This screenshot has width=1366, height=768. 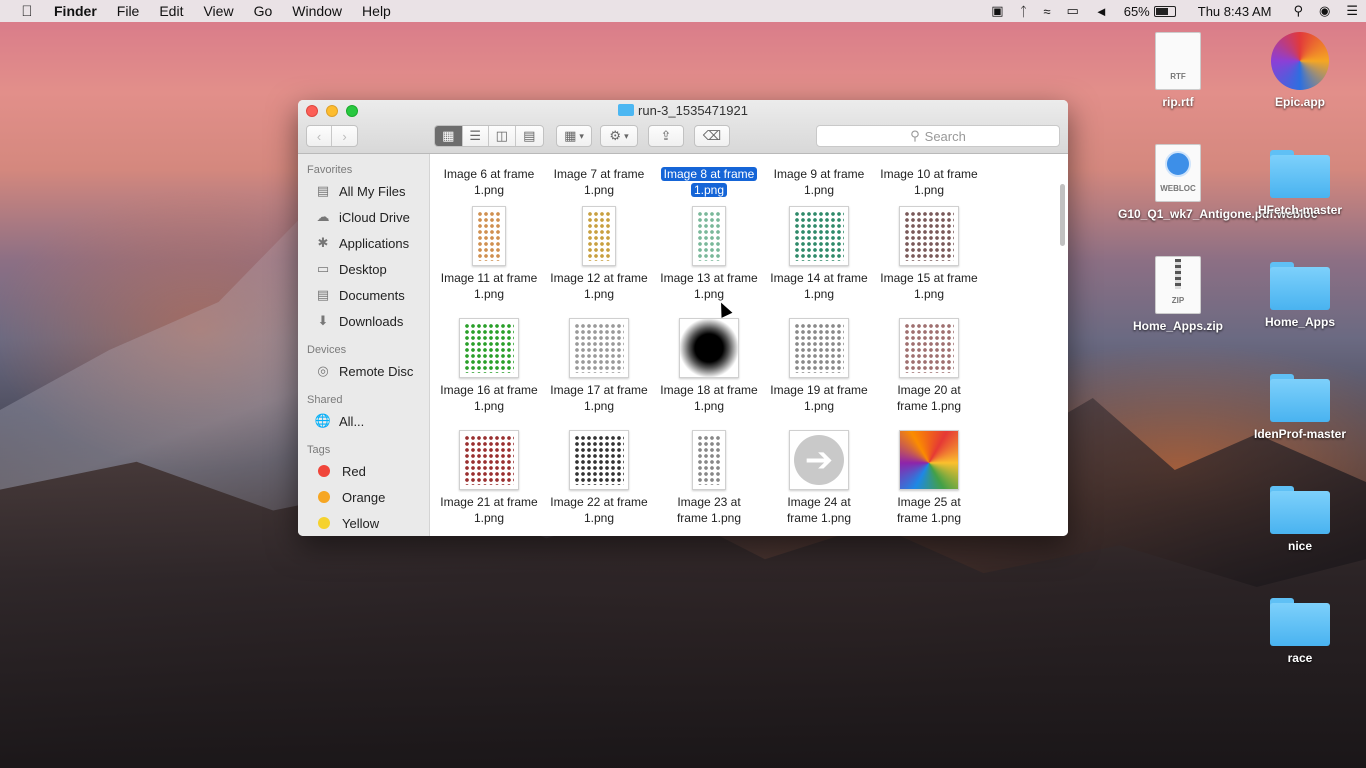 I want to click on file-item: Image 22 at frame 1.png, so click(x=599, y=478).